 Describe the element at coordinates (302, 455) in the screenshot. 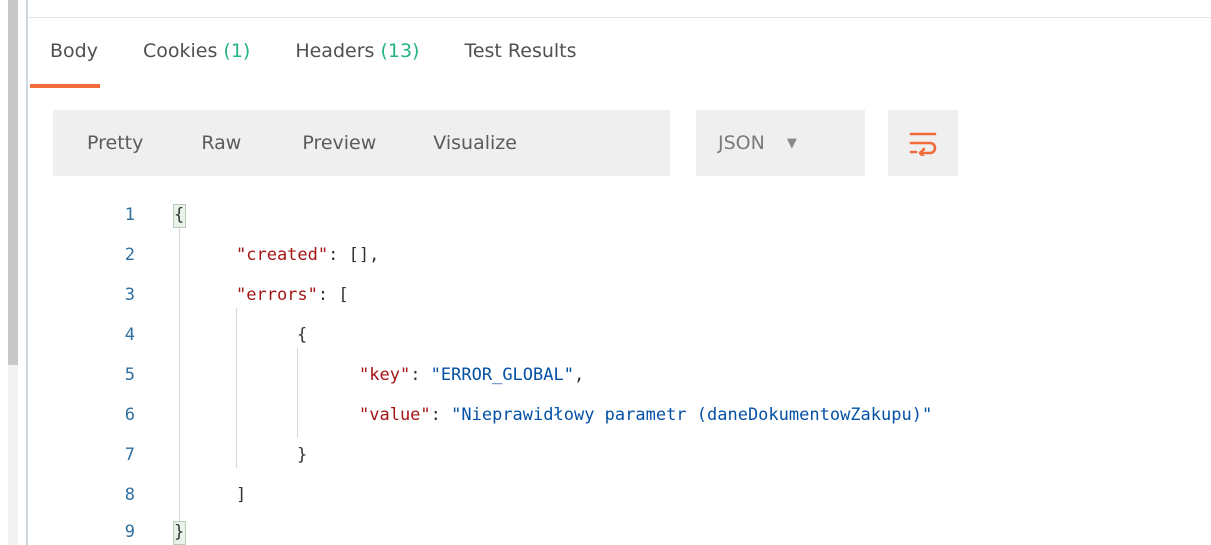

I see `code-line-7: }` at that location.